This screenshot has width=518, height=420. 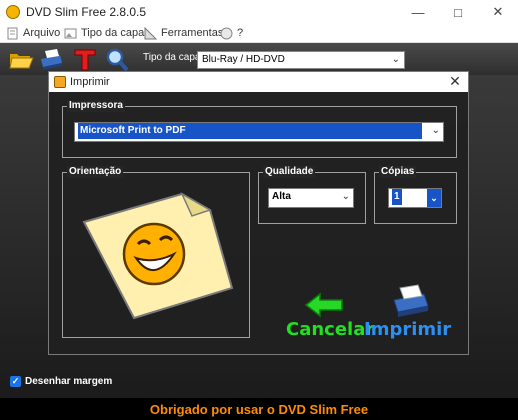 I want to click on menu-label: Arquivo, so click(x=42, y=33).